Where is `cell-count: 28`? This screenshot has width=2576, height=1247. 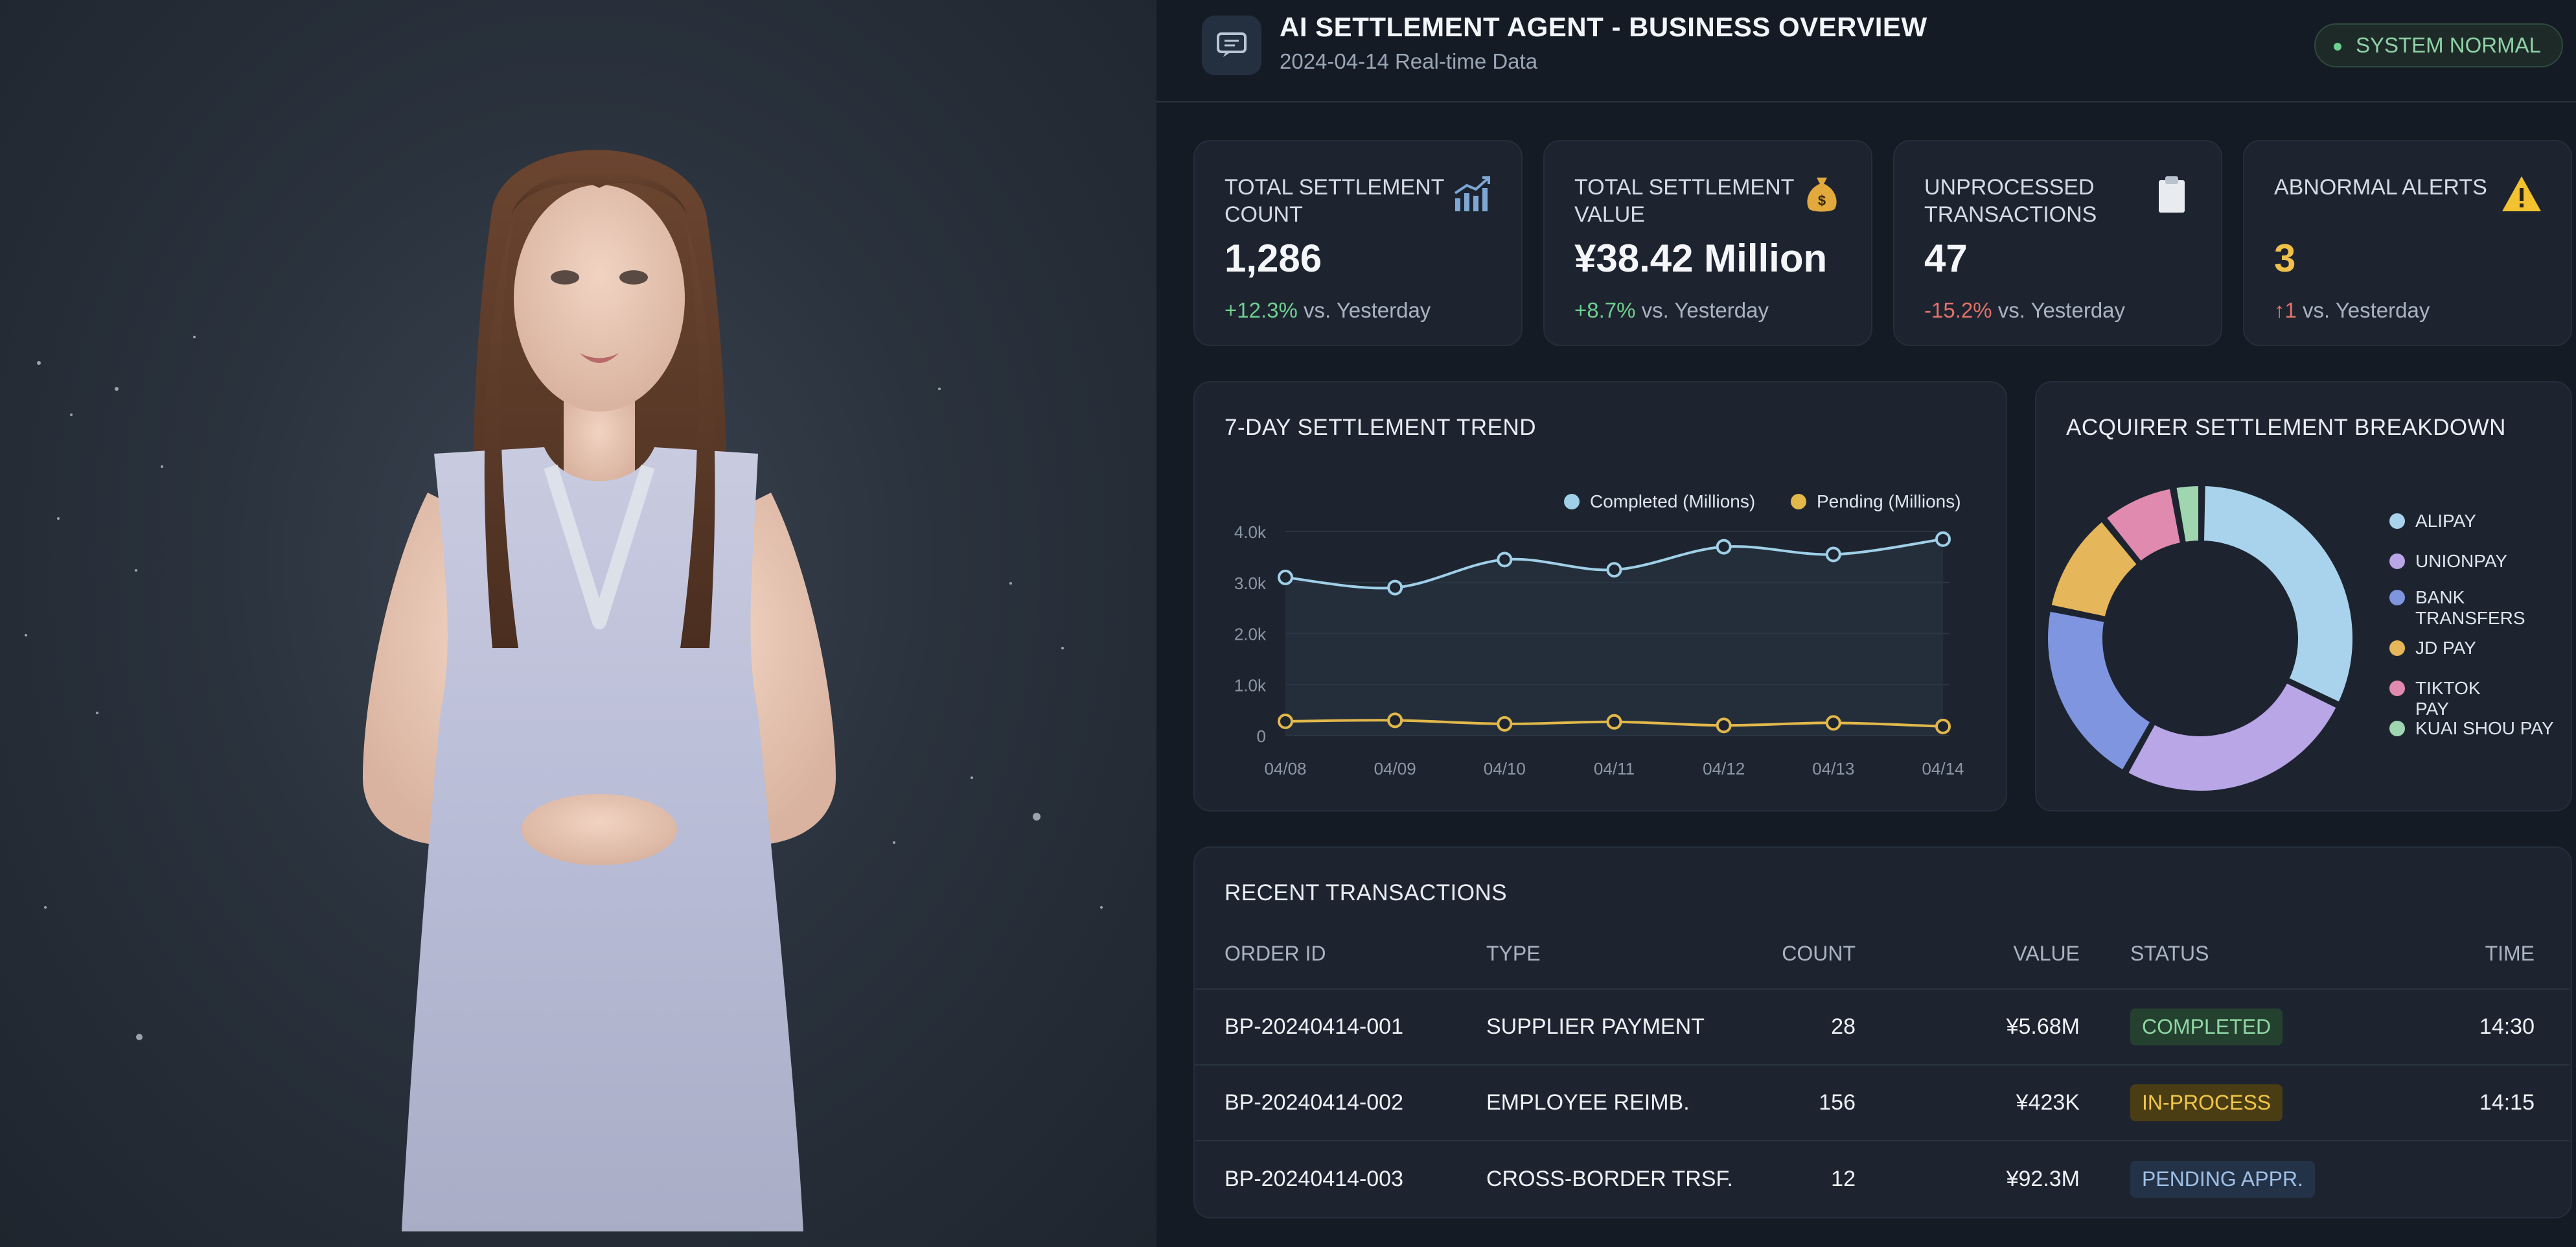
cell-count: 28 is located at coordinates (1797, 1027).